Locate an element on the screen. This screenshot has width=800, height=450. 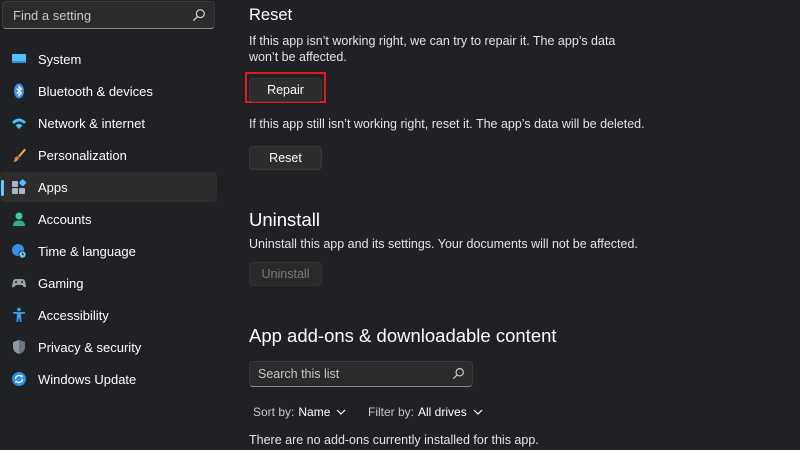
sidebar-item-label: Time & language is located at coordinates (87, 251).